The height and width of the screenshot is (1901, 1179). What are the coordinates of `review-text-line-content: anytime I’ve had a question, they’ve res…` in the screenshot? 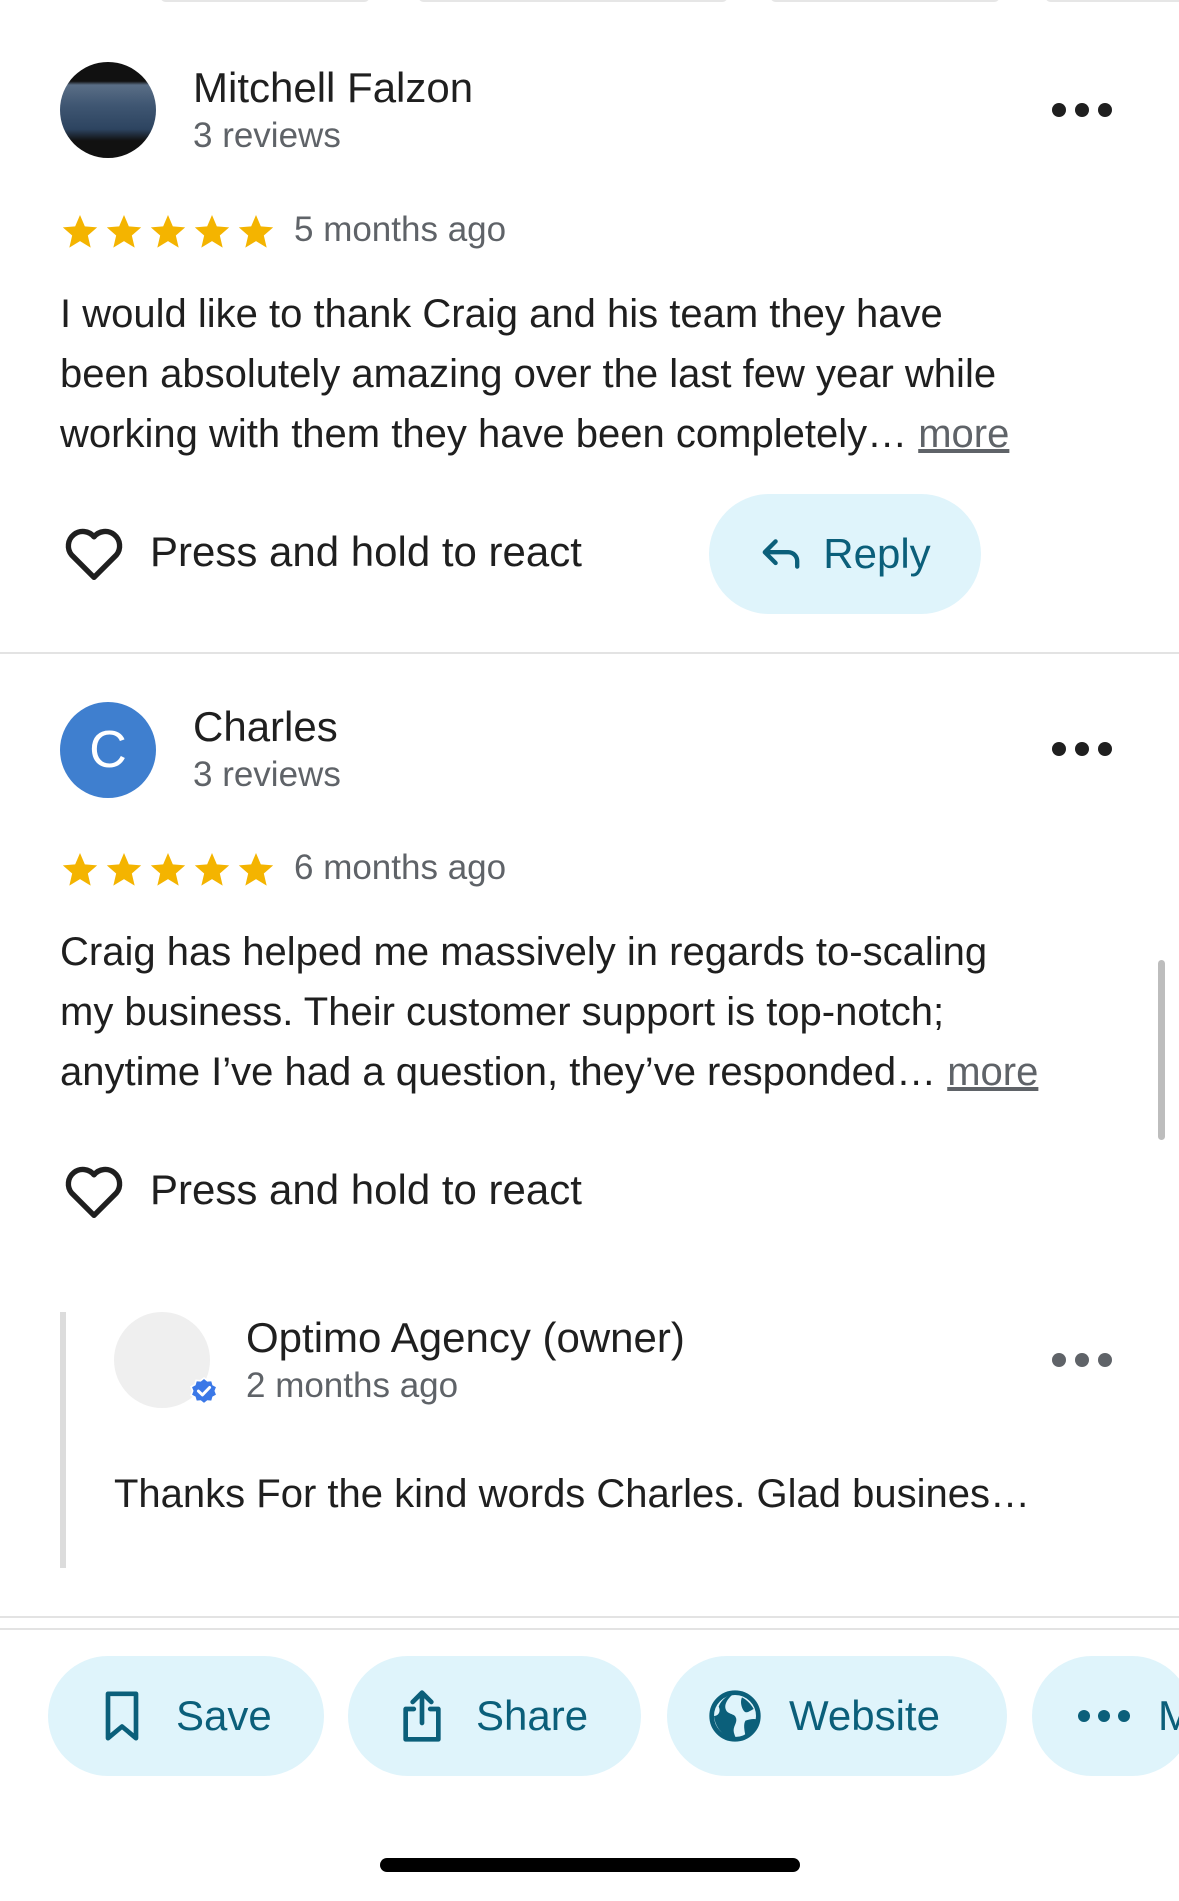 It's located at (498, 1072).